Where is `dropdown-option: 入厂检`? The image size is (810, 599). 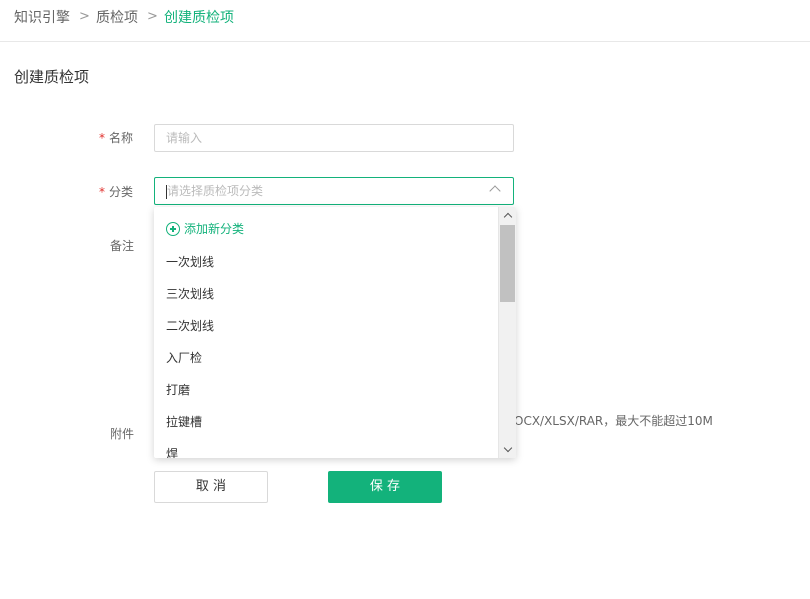 dropdown-option: 入厂检 is located at coordinates (184, 358).